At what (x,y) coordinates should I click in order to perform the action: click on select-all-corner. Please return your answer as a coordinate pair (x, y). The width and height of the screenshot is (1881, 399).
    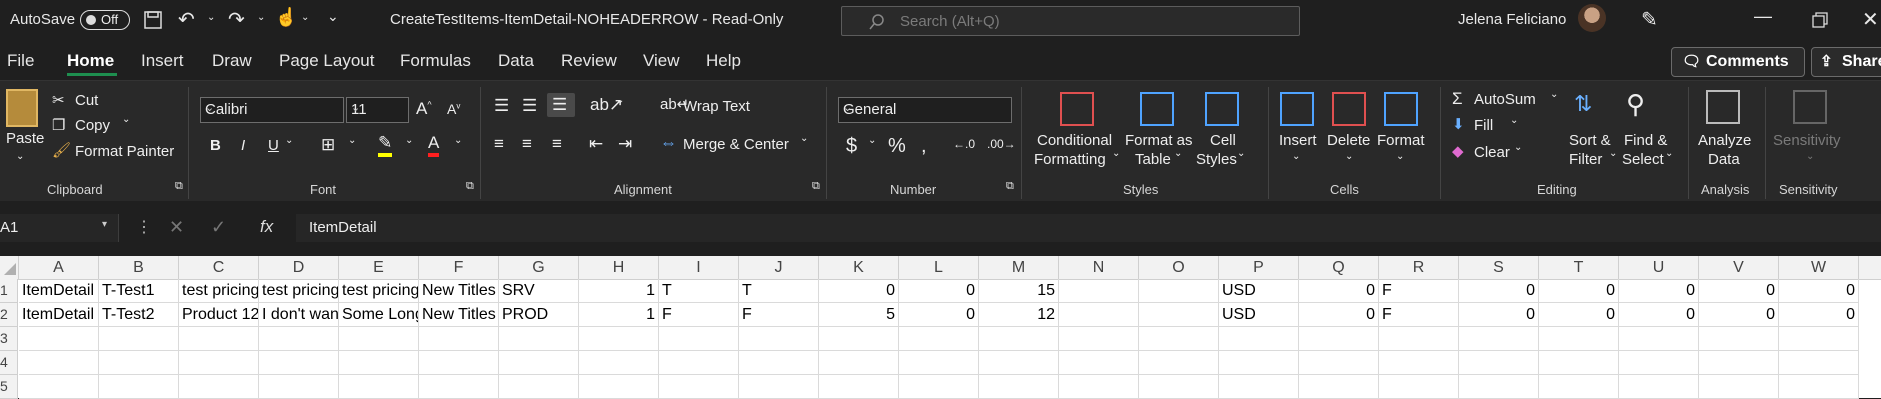
    Looking at the image, I should click on (9, 267).